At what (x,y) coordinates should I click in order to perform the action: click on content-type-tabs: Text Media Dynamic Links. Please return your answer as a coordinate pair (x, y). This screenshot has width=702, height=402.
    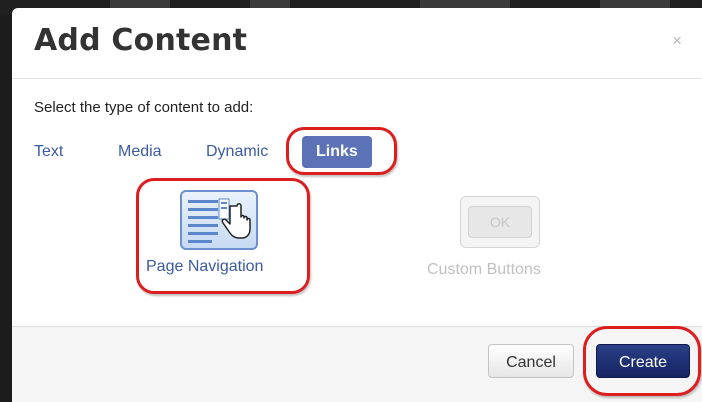
    Looking at the image, I should click on (357, 152).